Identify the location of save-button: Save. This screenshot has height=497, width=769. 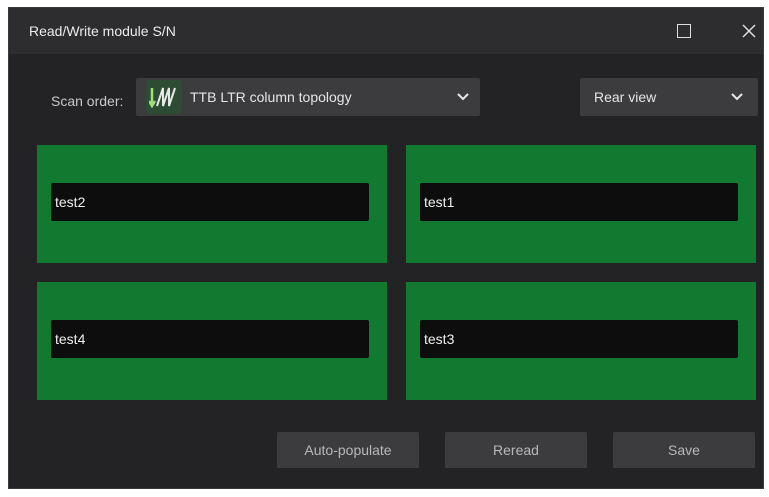
(684, 450).